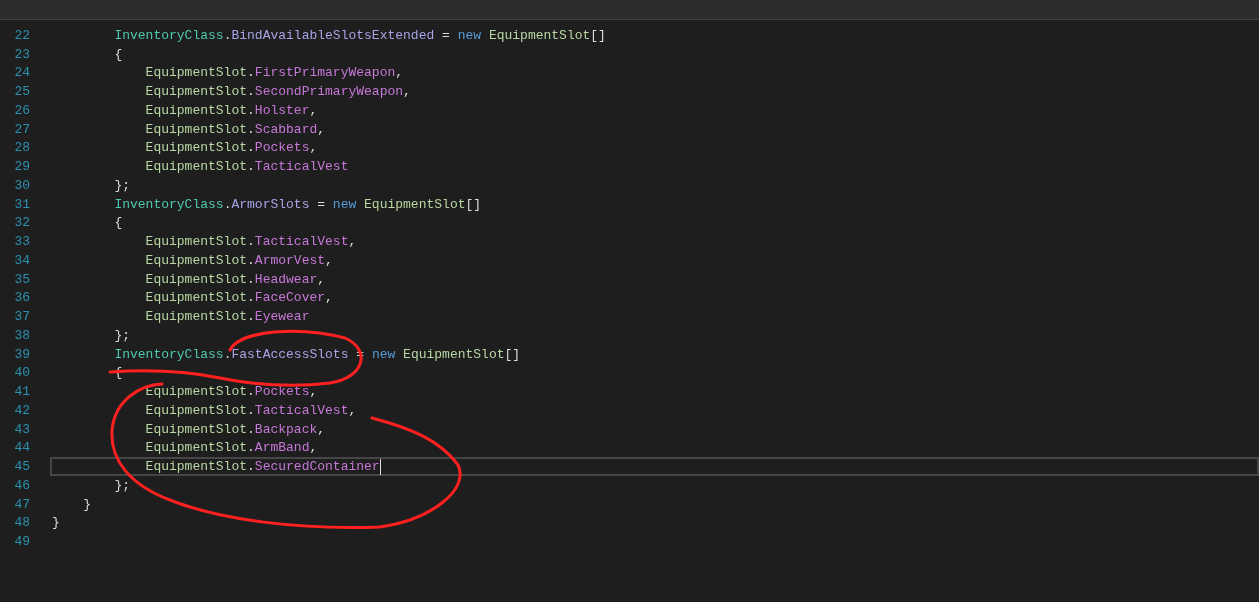  I want to click on line-number: 38, so click(22, 335).